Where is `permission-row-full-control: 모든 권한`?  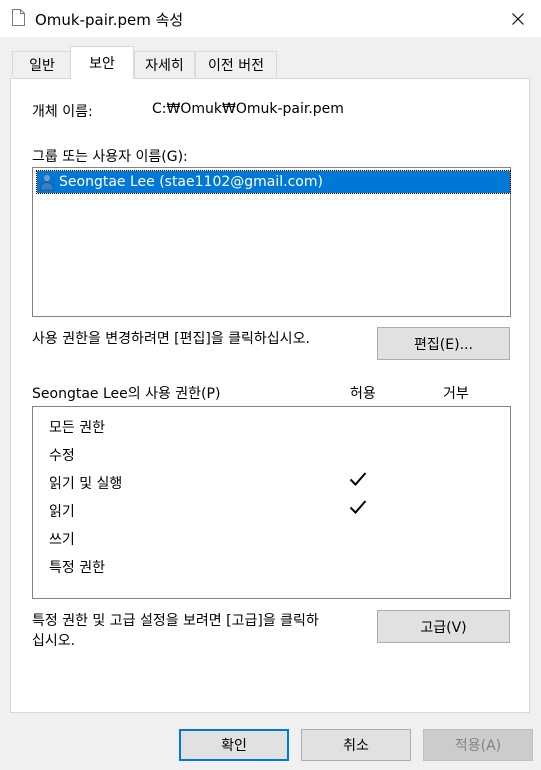 permission-row-full-control: 모든 권한 is located at coordinates (77, 428).